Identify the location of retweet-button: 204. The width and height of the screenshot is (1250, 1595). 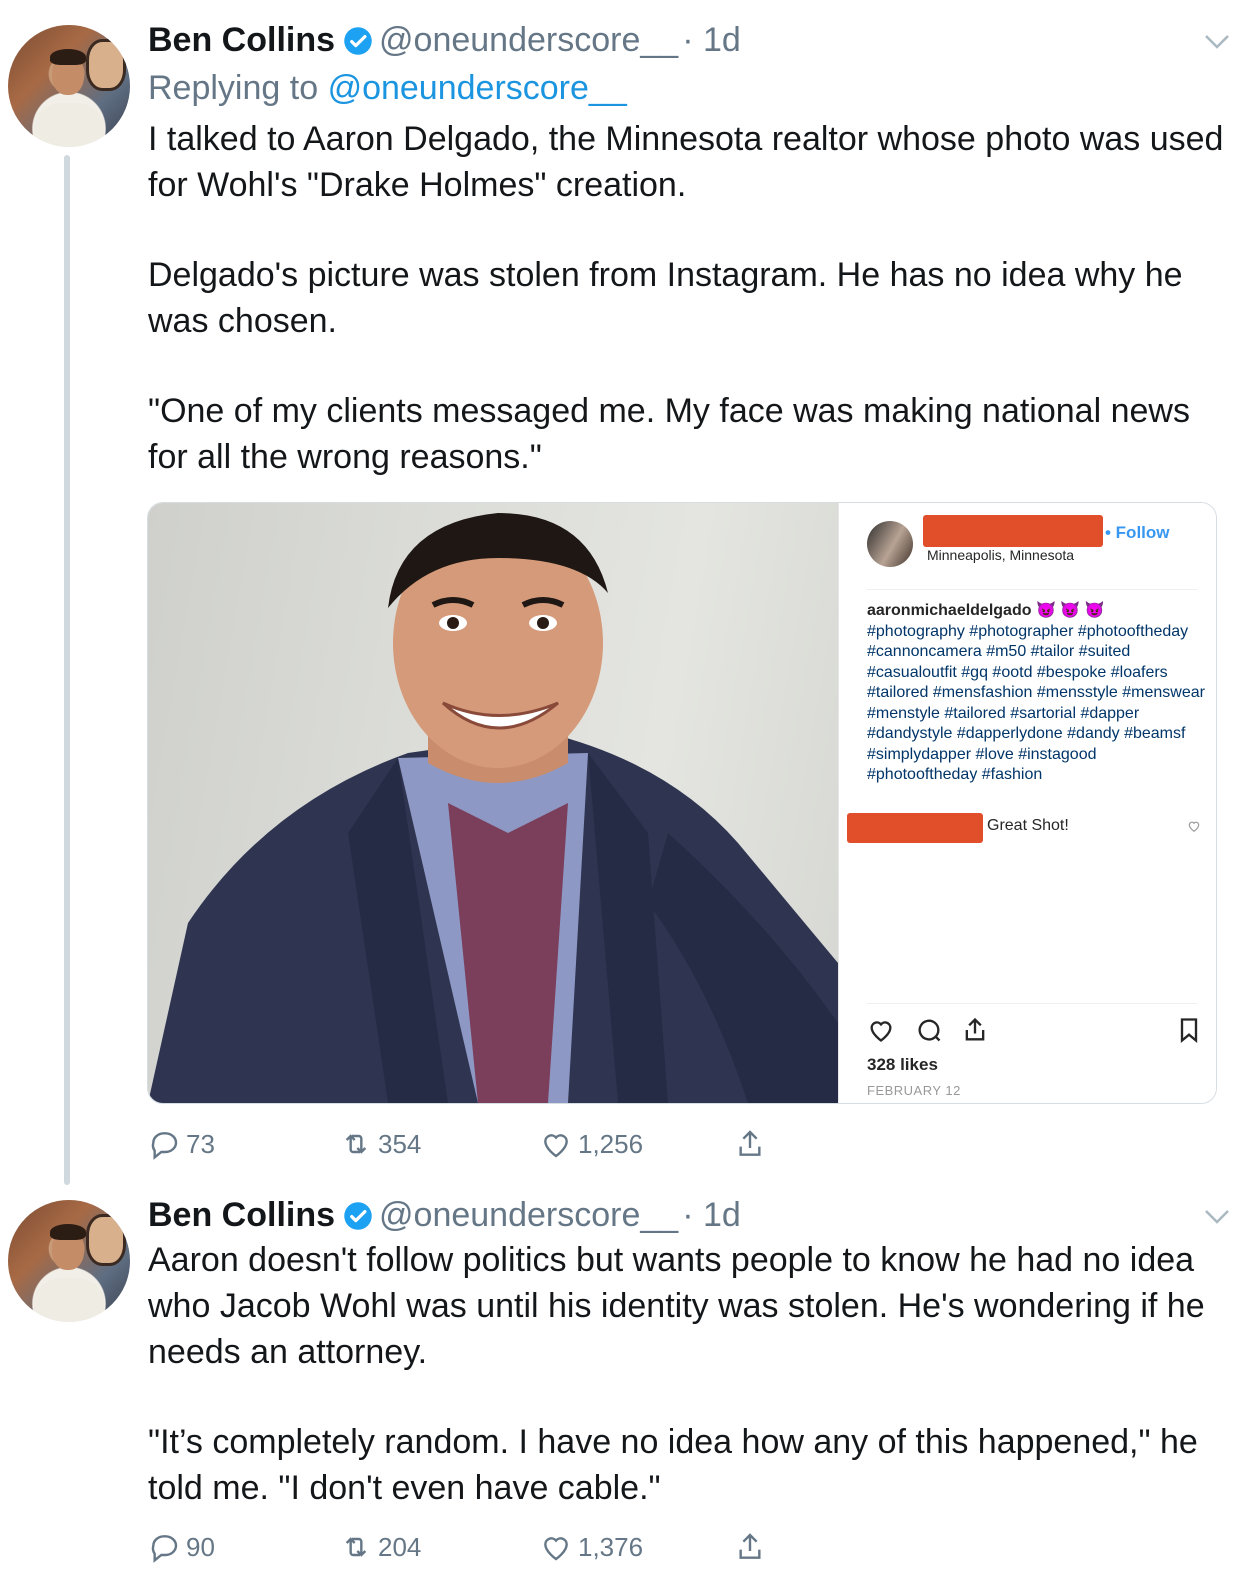
(380, 1547).